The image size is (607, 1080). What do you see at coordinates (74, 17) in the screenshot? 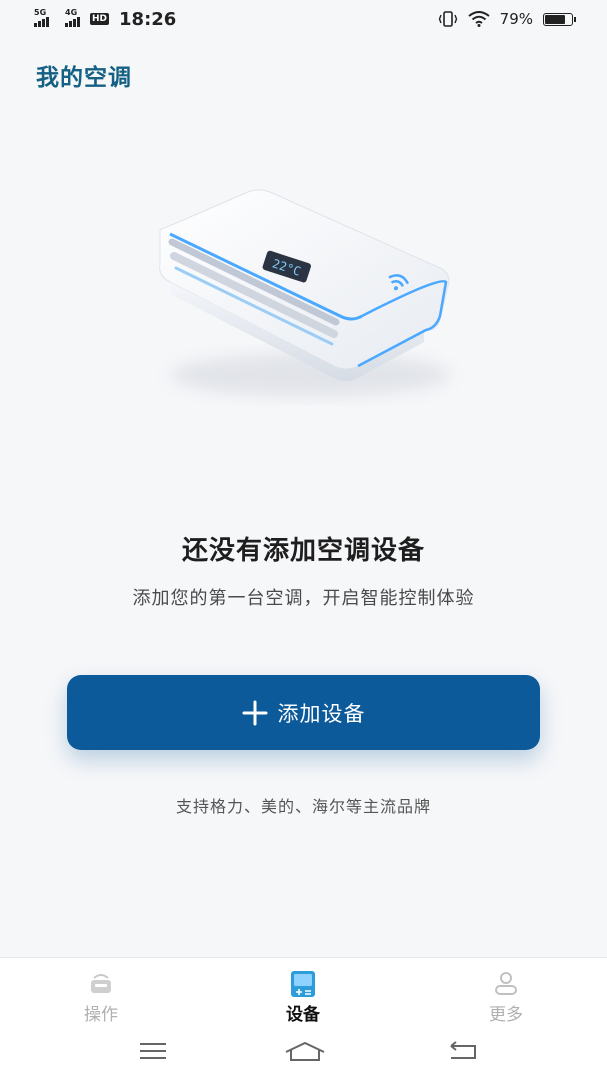
I see `signal-icon-sim2: 4G` at bounding box center [74, 17].